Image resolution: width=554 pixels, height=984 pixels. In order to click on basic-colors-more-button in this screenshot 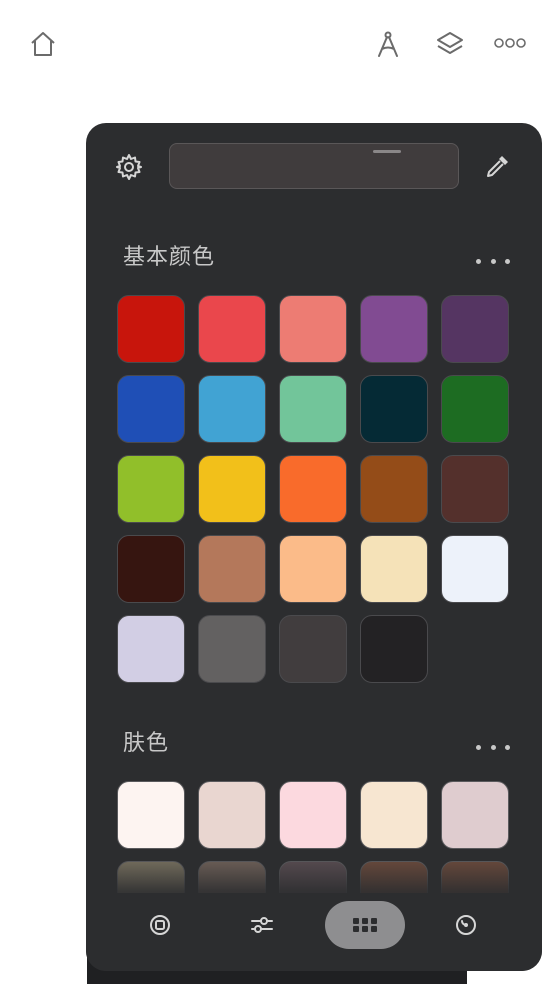, I will do `click(493, 261)`.